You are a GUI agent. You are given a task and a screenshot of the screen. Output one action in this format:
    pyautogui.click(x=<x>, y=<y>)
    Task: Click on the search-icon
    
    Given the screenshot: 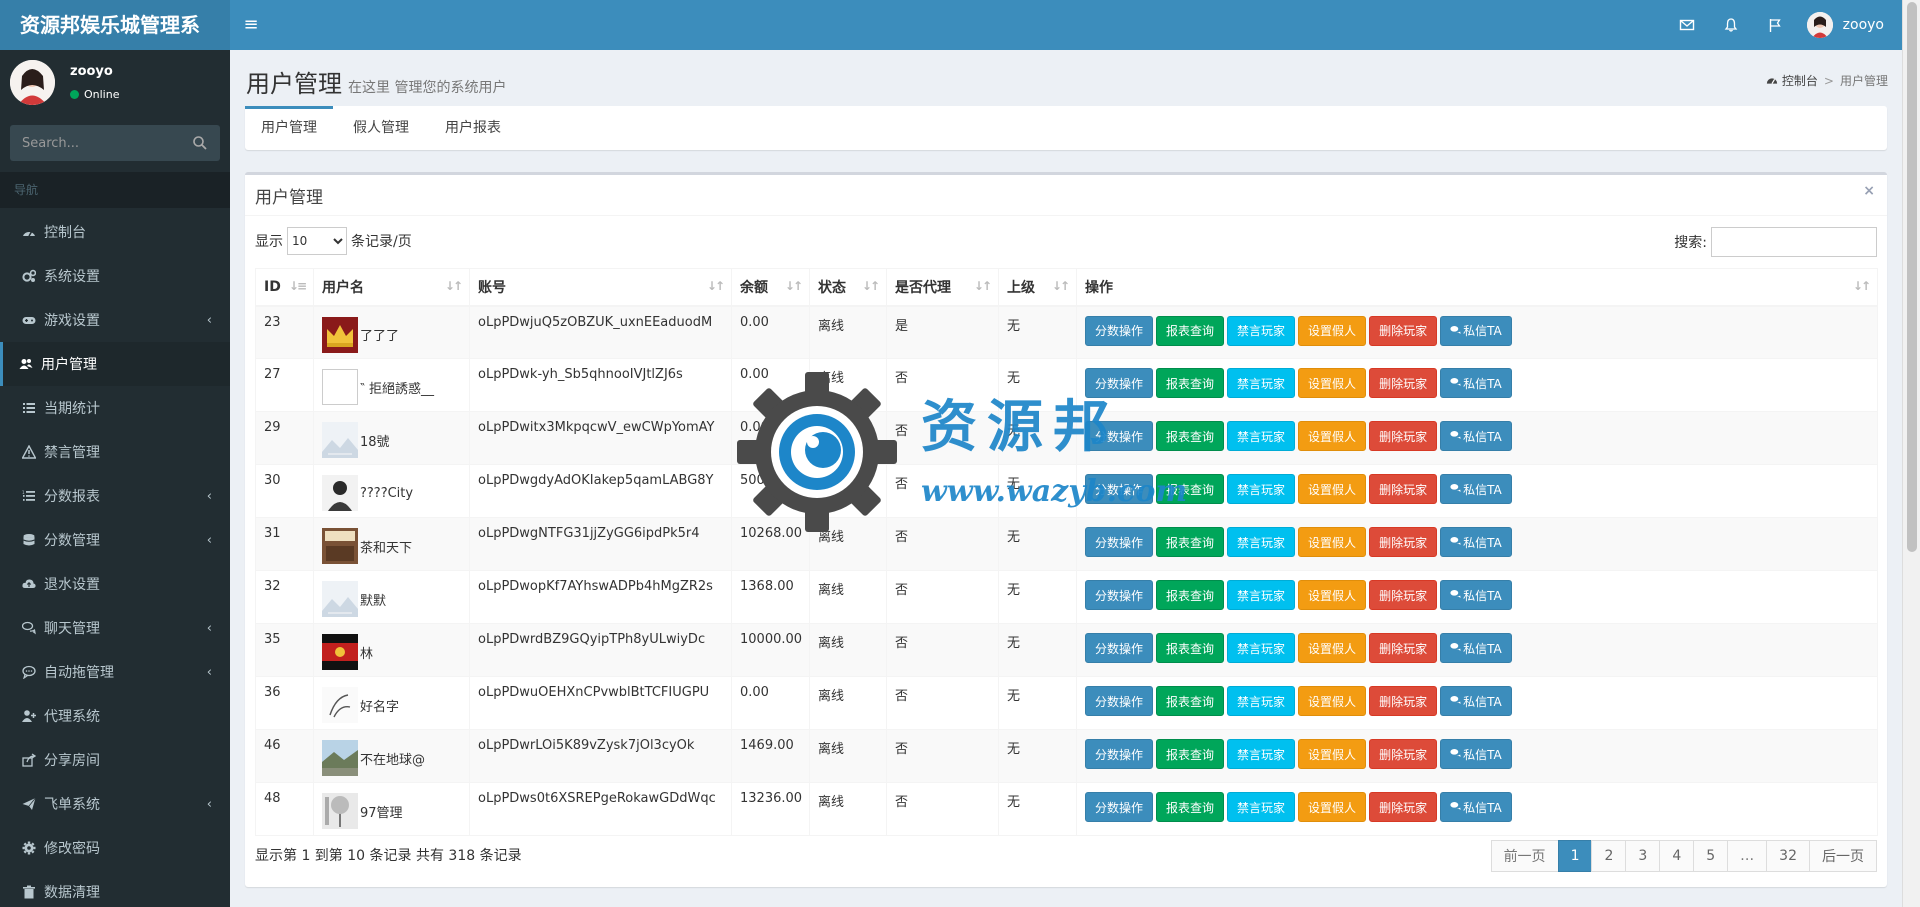 What is the action you would take?
    pyautogui.click(x=200, y=143)
    